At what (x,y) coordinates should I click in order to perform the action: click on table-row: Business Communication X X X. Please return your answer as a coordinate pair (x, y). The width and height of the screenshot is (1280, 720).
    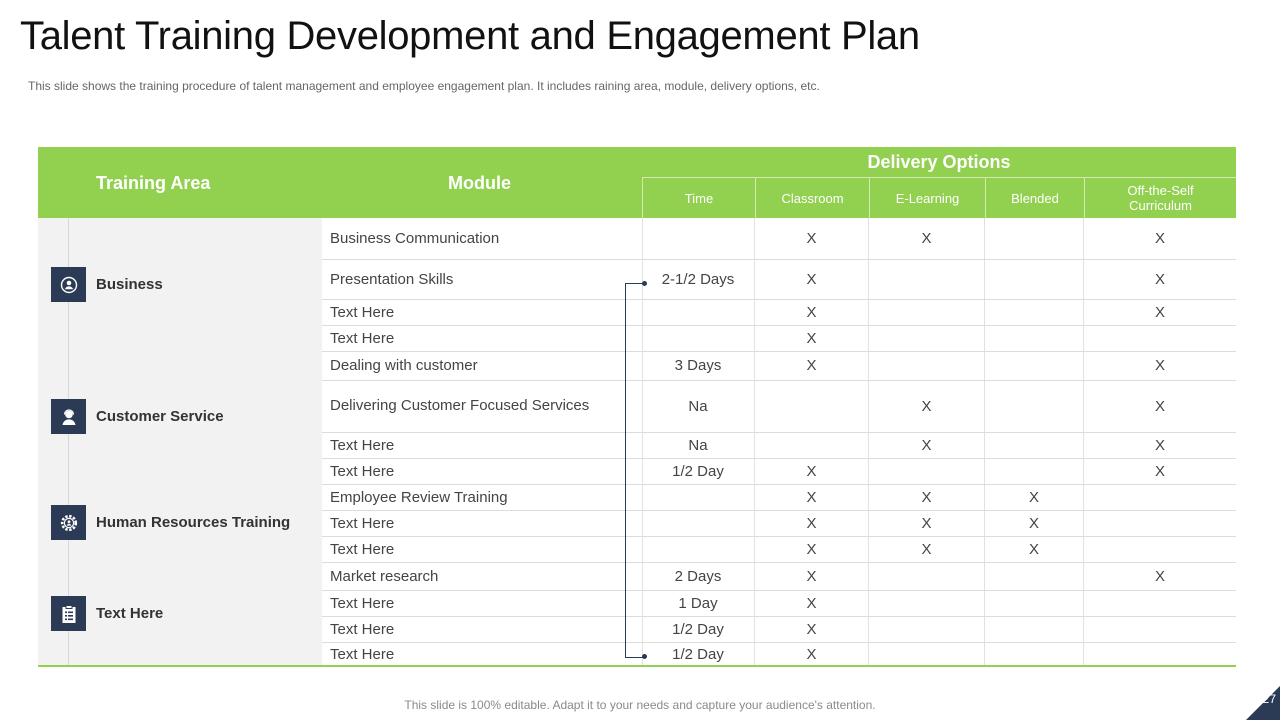
    Looking at the image, I should click on (779, 239).